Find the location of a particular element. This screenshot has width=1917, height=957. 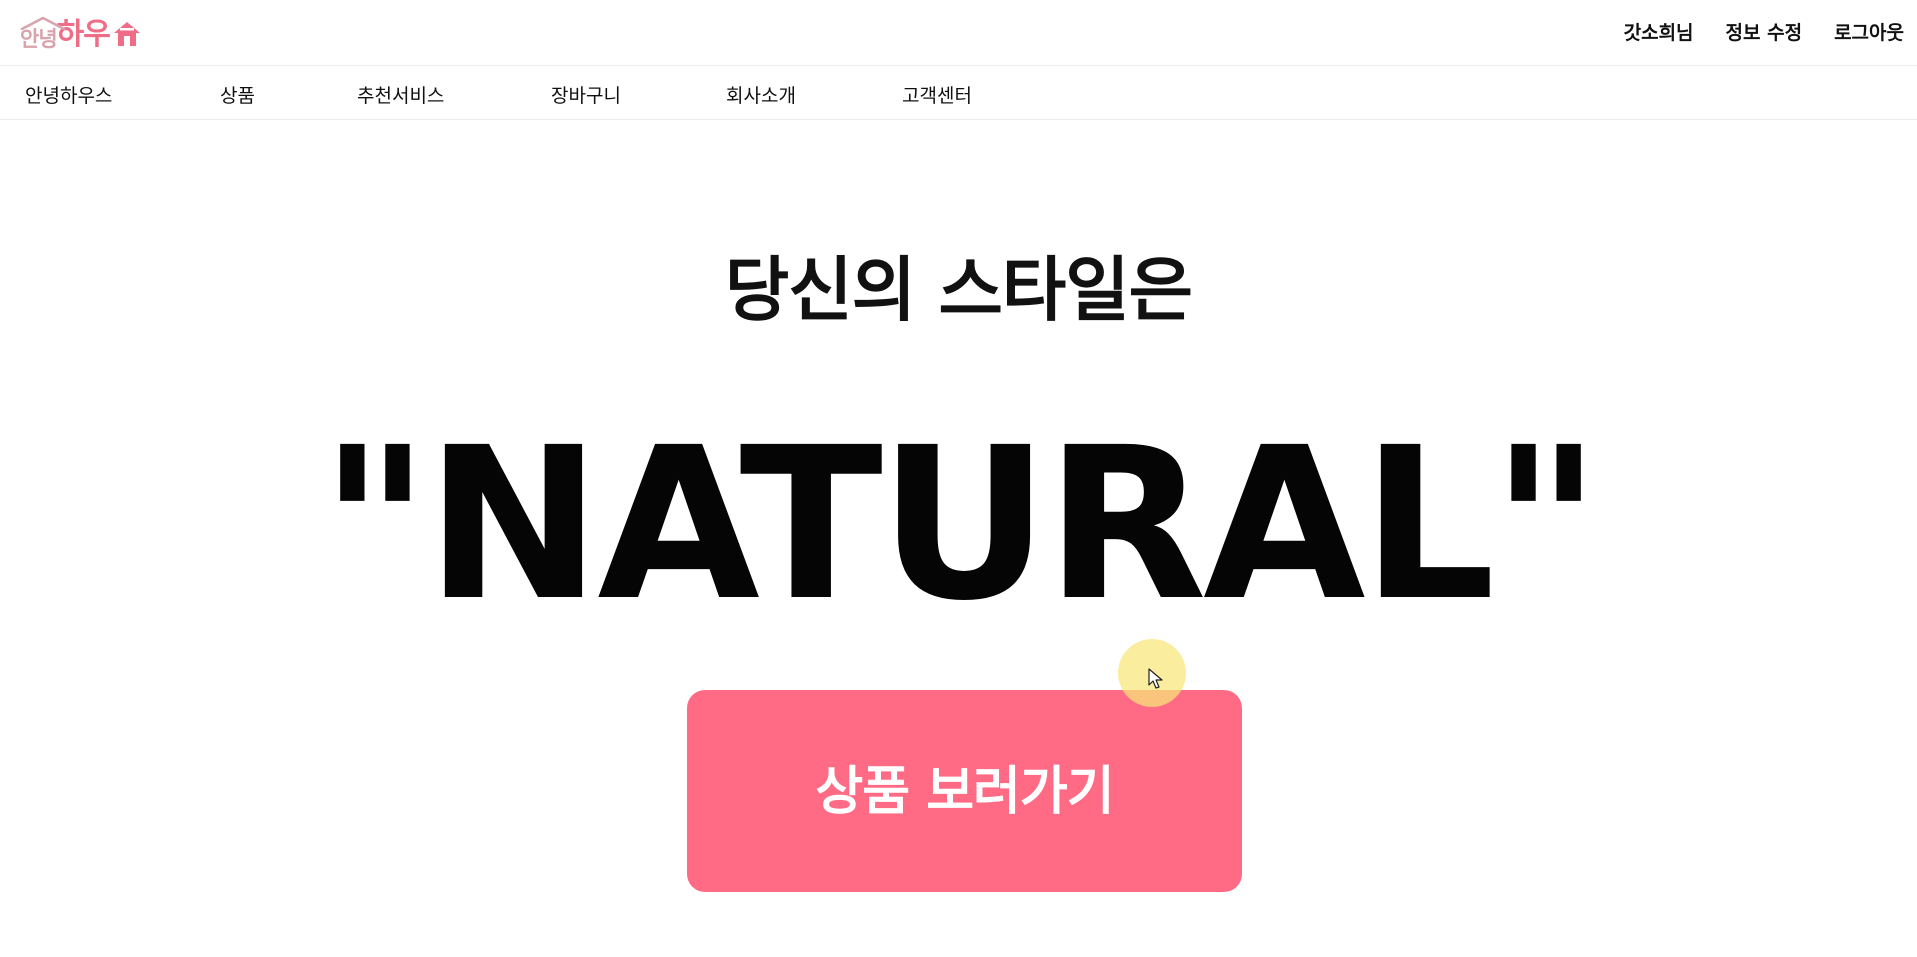

nav-item-products: 상품 is located at coordinates (237, 94).